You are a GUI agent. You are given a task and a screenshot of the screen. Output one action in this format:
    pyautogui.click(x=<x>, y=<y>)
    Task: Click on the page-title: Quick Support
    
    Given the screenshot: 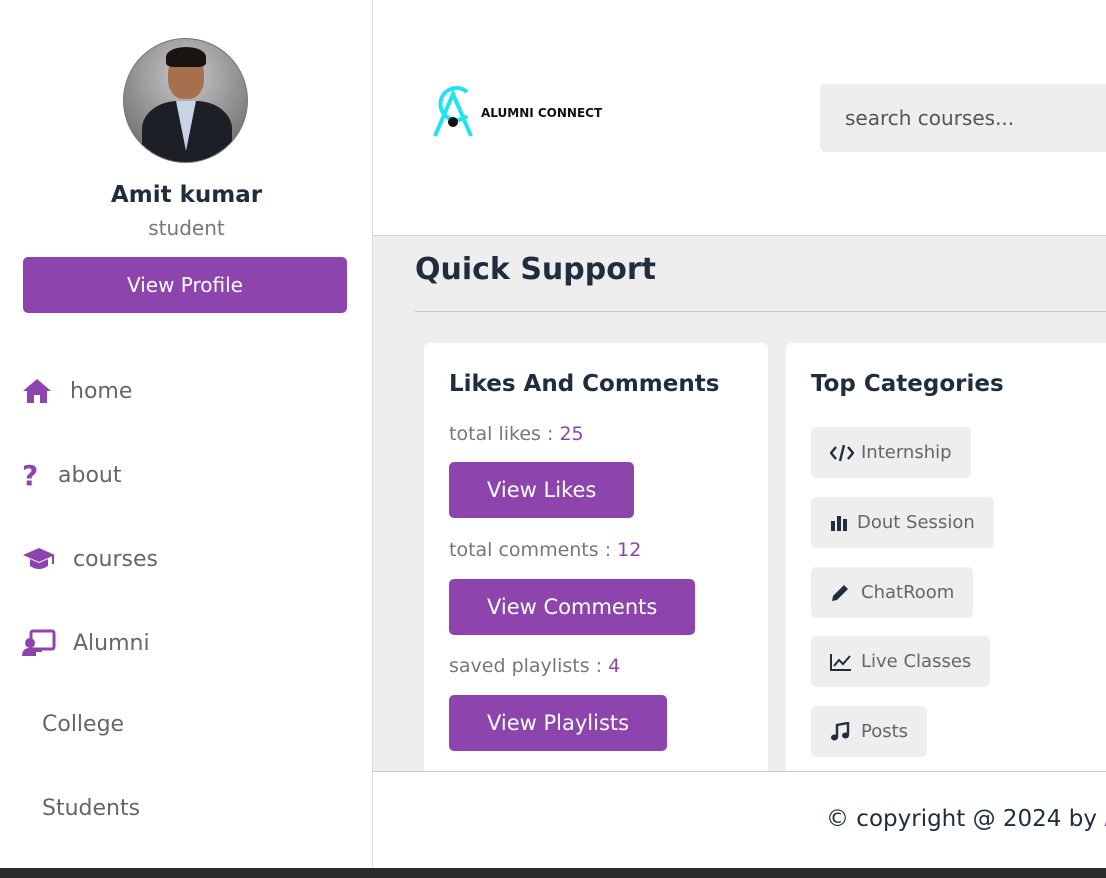 What is the action you would take?
    pyautogui.click(x=535, y=269)
    